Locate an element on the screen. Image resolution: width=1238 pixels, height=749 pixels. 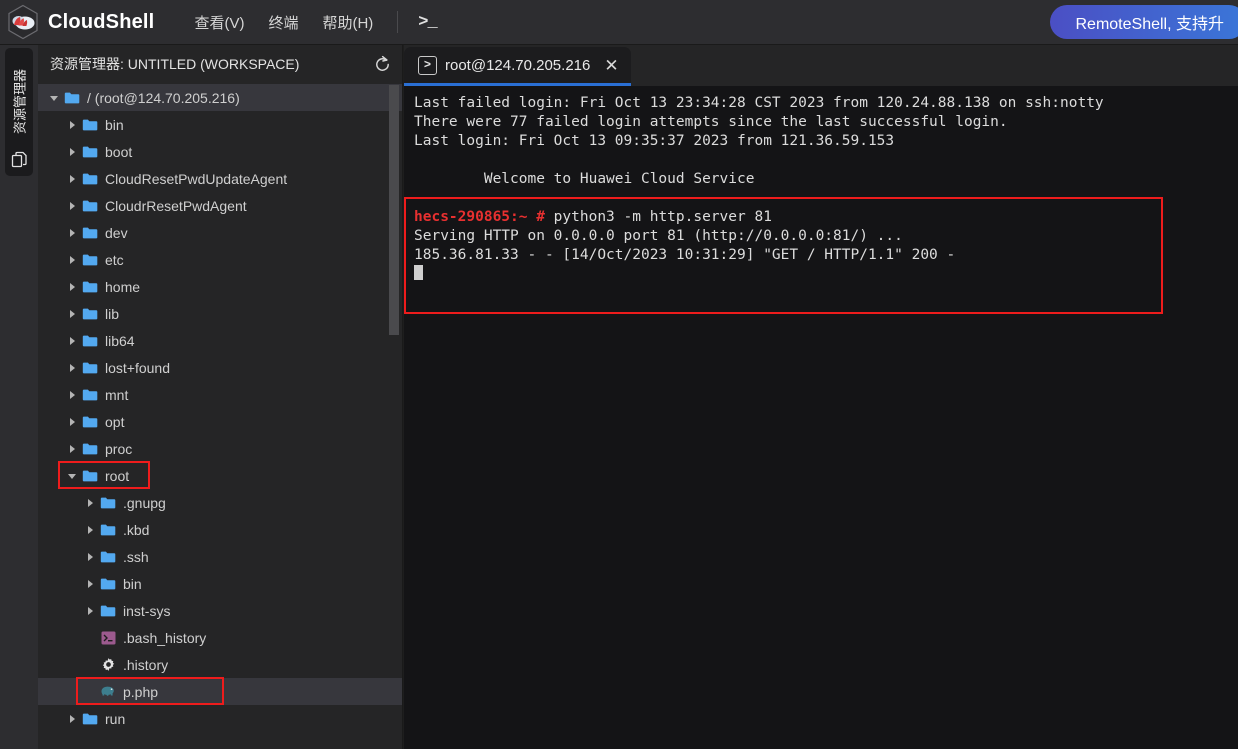
tree-item: .gnupg is located at coordinates (220, 502).